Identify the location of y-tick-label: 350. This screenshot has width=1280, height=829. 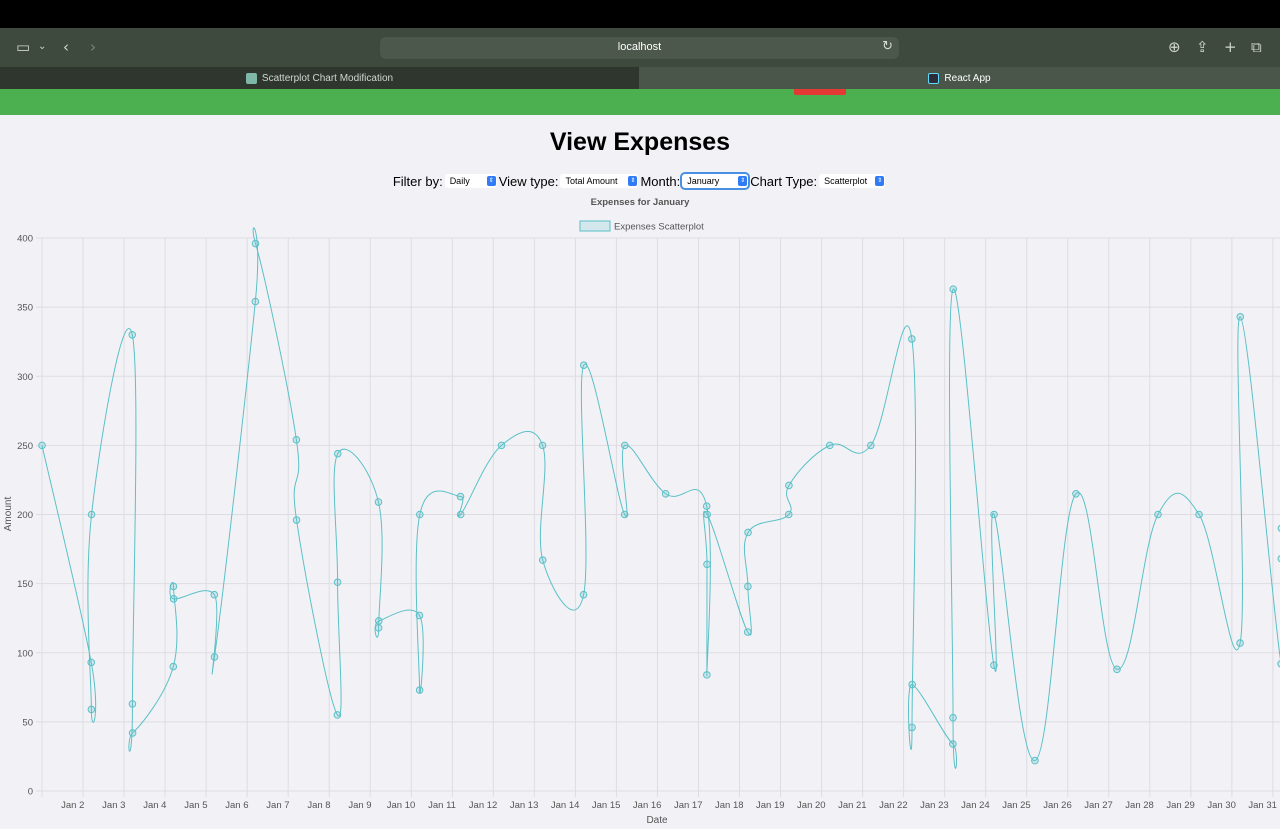
(25, 308).